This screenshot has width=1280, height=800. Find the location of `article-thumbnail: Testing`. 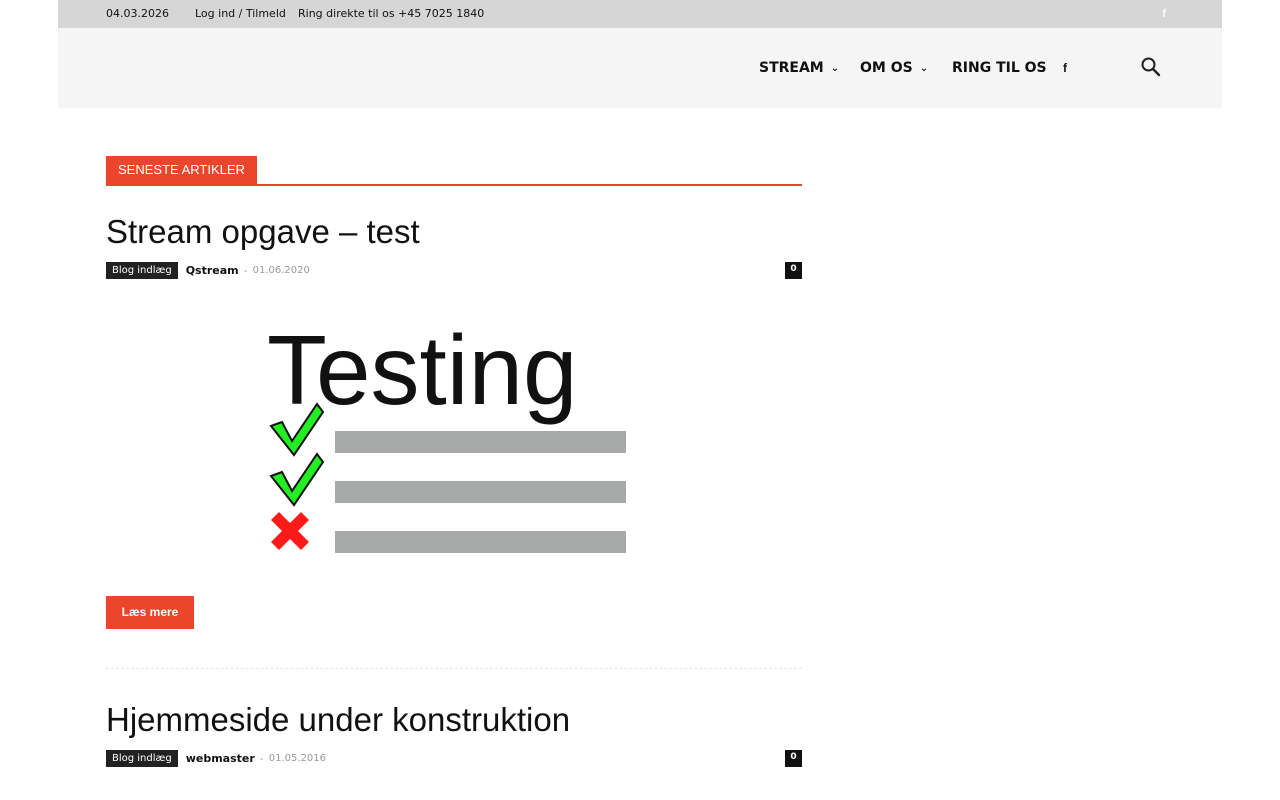

article-thumbnail: Testing is located at coordinates (450, 435).